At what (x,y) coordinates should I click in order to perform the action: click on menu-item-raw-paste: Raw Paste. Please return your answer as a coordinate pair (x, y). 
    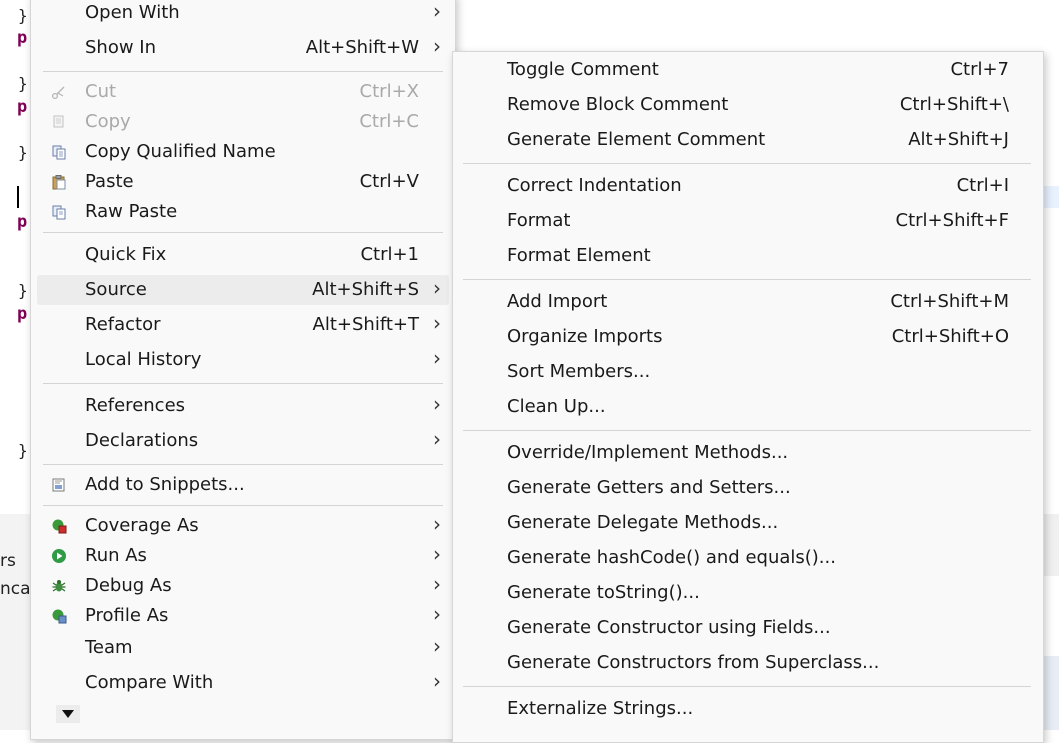
    Looking at the image, I should click on (243, 212).